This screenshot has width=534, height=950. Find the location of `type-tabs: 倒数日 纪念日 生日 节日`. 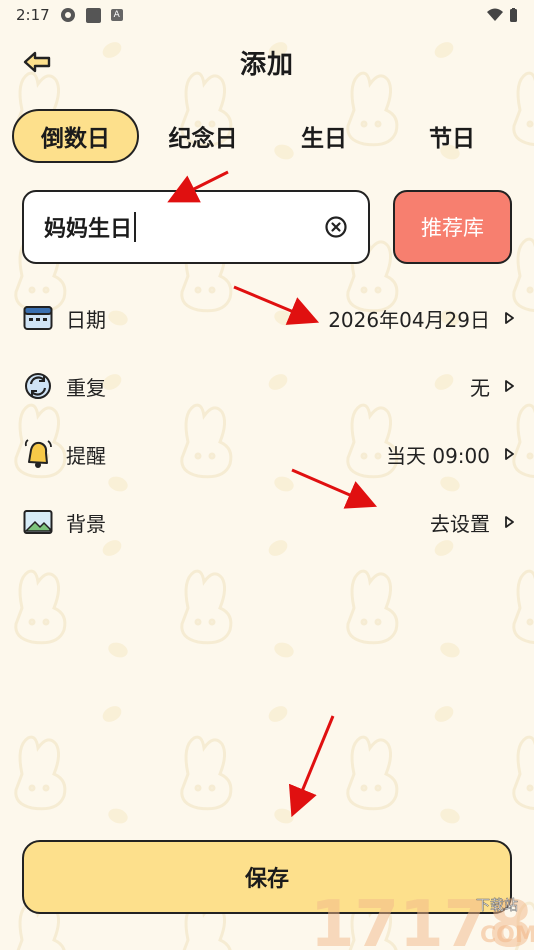

type-tabs: 倒数日 纪念日 生日 节日 is located at coordinates (267, 136).